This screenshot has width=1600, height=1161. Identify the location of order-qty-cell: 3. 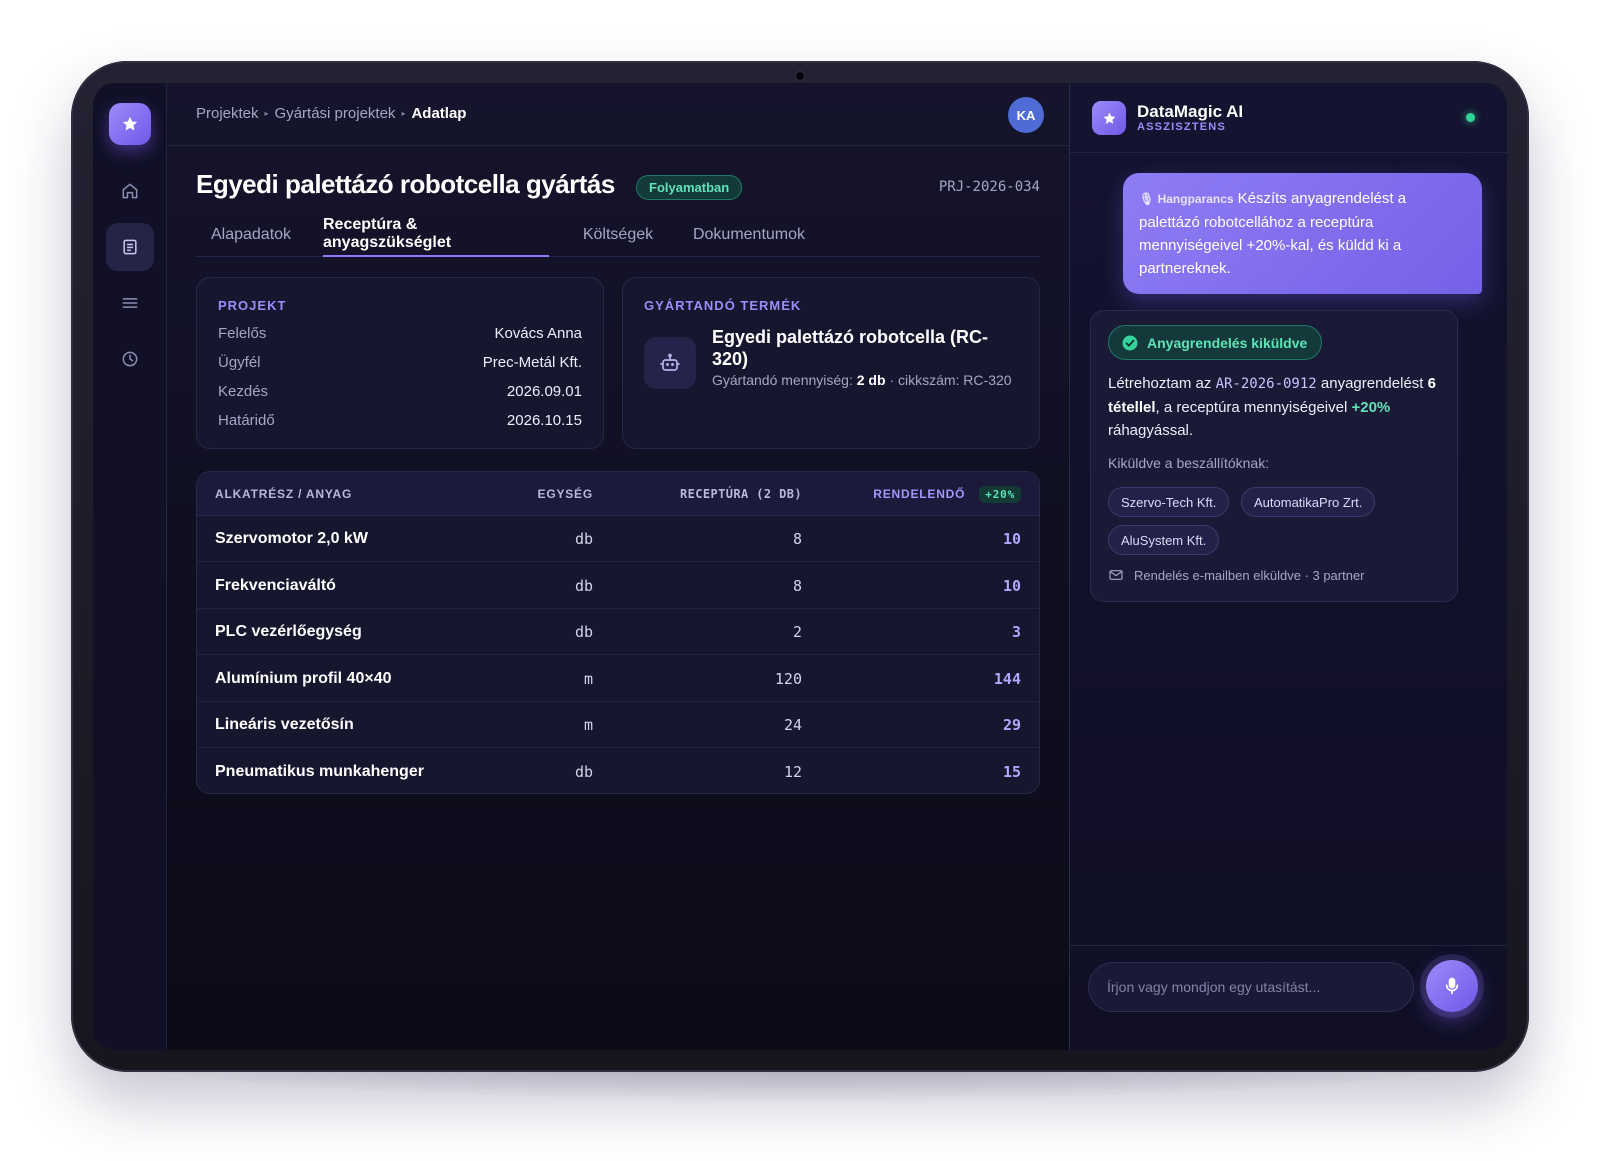
(1016, 632).